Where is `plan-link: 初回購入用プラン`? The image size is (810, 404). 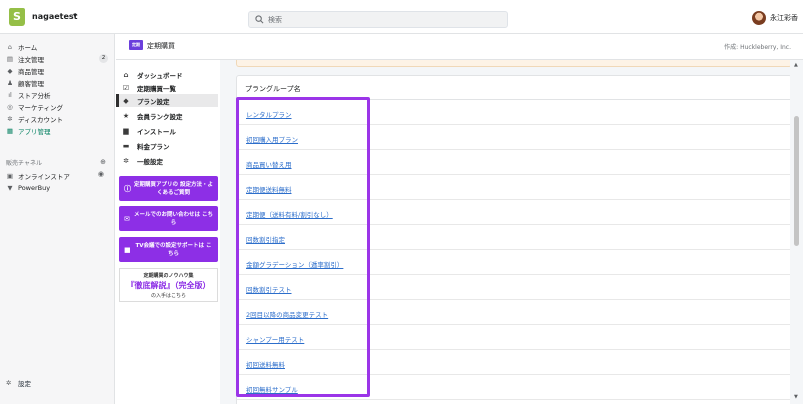 plan-link: 初回購入用プラン is located at coordinates (272, 139).